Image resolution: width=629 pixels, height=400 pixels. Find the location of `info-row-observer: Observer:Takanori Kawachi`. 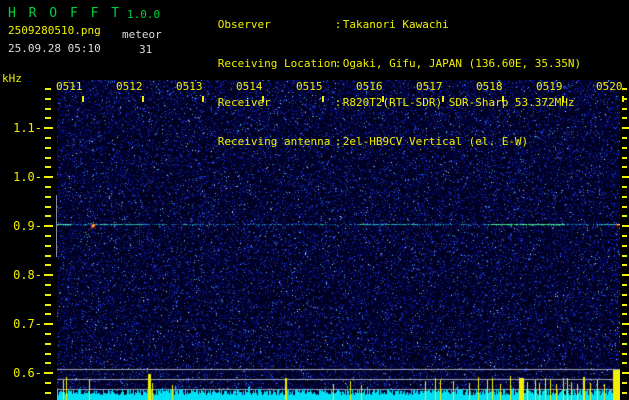

info-row-observer: Observer:Takanori Kawachi is located at coordinates (379, 24).